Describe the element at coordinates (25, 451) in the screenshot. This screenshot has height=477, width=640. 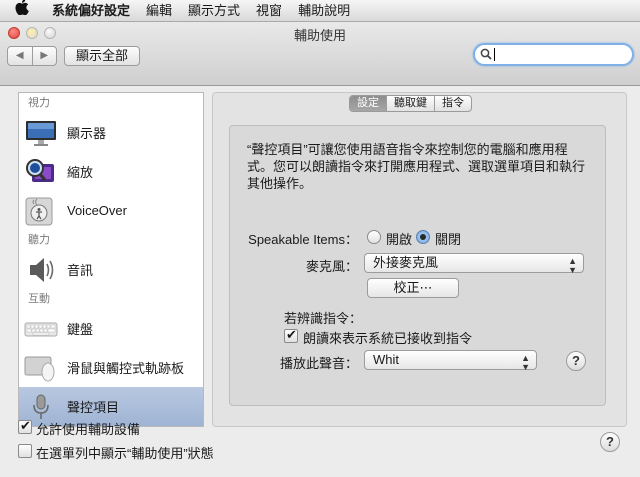
I see `show-in-menu-bar-checkbox` at that location.